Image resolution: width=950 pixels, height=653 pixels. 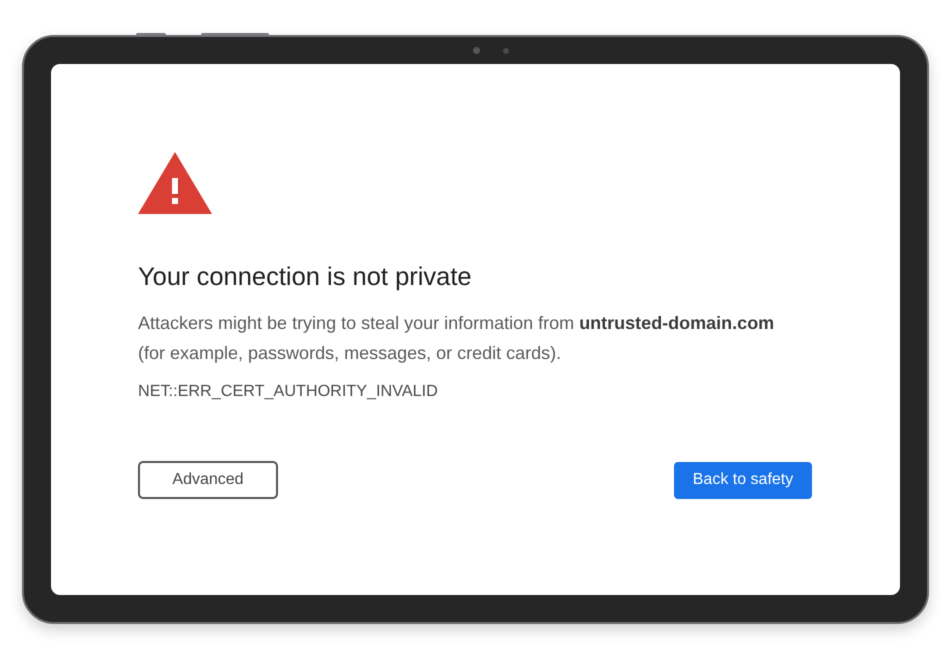 I want to click on warning-message: Attackers might be trying to steal your information from untrusted-domain.com (for example, passwords, messages, or credit cards)., so click(x=457, y=338).